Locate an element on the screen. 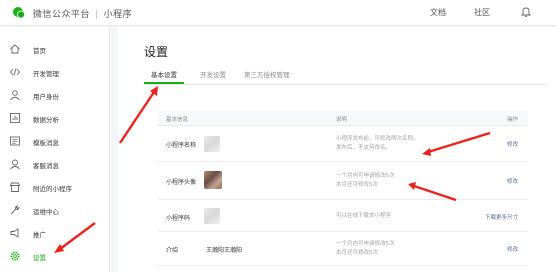  sidebar-item-label: 推广 is located at coordinates (39, 235).